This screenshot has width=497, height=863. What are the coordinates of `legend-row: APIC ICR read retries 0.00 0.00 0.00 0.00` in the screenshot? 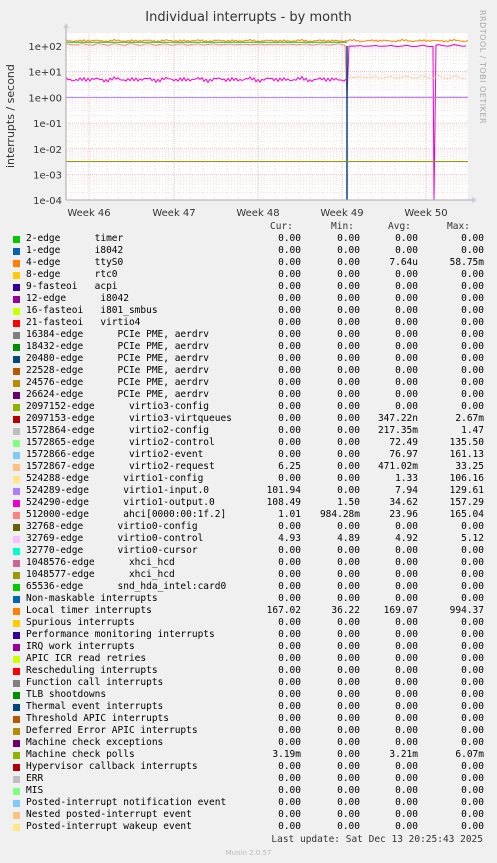 It's located at (248, 659).